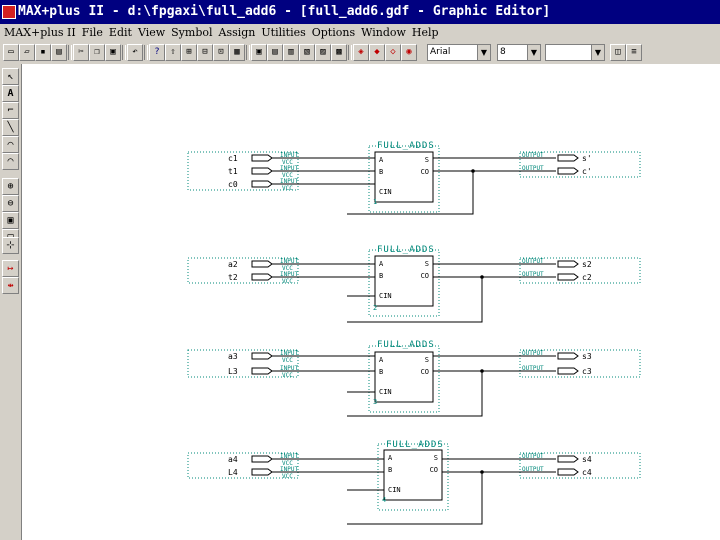 The width and height of the screenshot is (720, 540). Describe the element at coordinates (10, 268) in the screenshot. I see `rubberbanding-on-icon: ↦` at that location.